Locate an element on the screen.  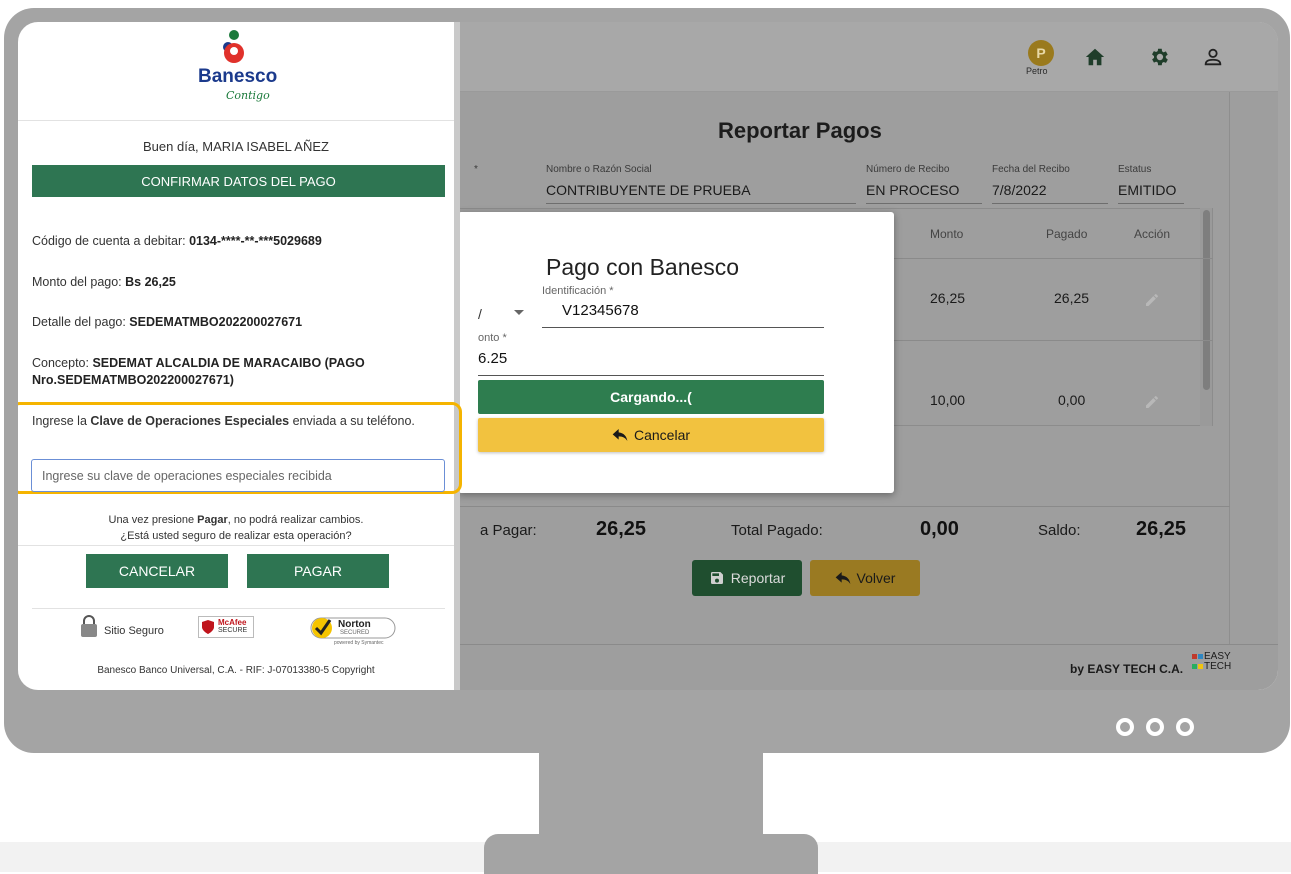
reportar-button: Reportar is located at coordinates (747, 578).